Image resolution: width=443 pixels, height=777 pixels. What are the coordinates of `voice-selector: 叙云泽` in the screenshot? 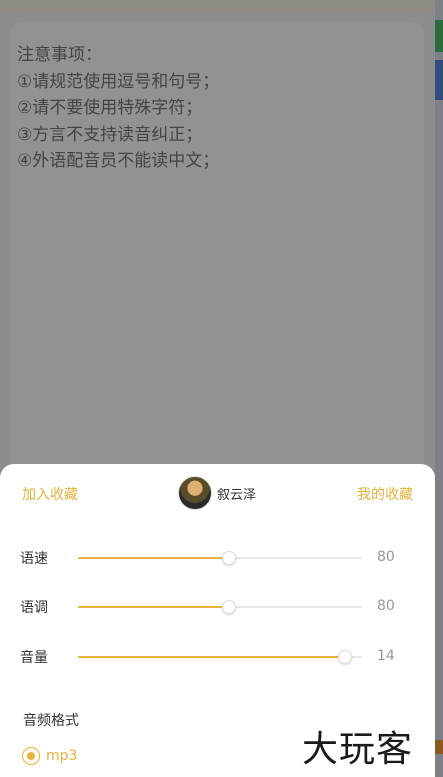 It's located at (217, 493).